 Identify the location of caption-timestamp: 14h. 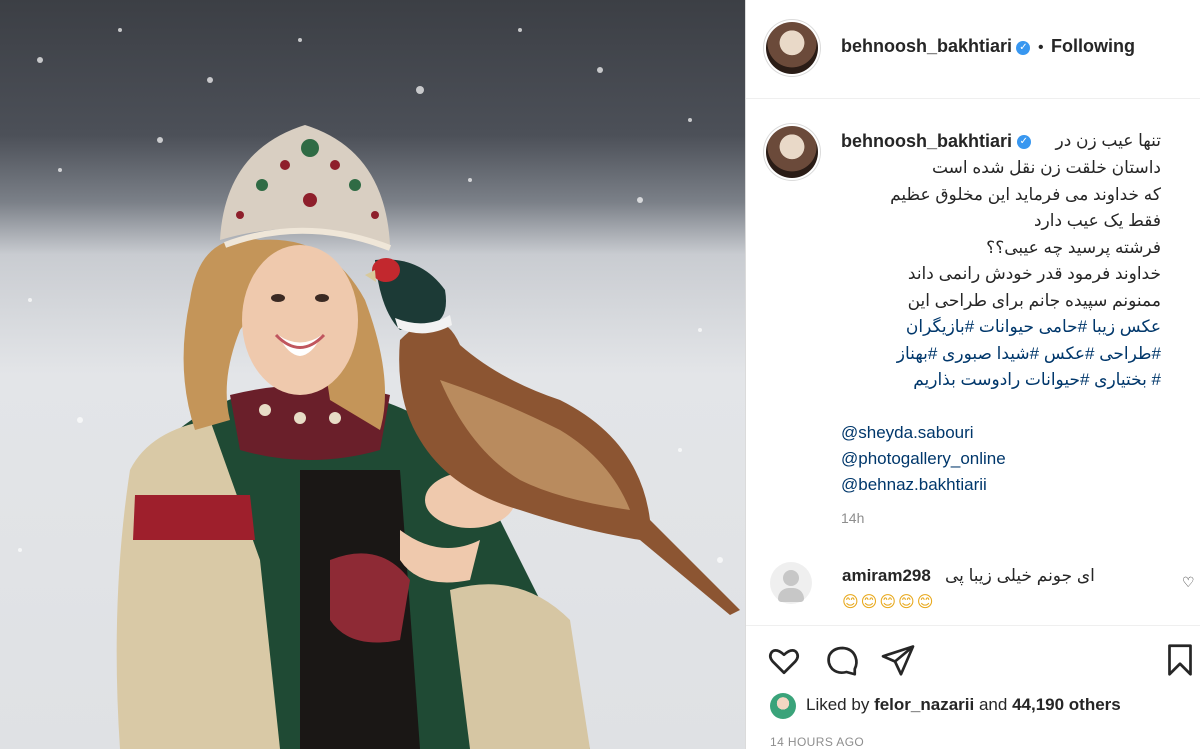
(852, 518).